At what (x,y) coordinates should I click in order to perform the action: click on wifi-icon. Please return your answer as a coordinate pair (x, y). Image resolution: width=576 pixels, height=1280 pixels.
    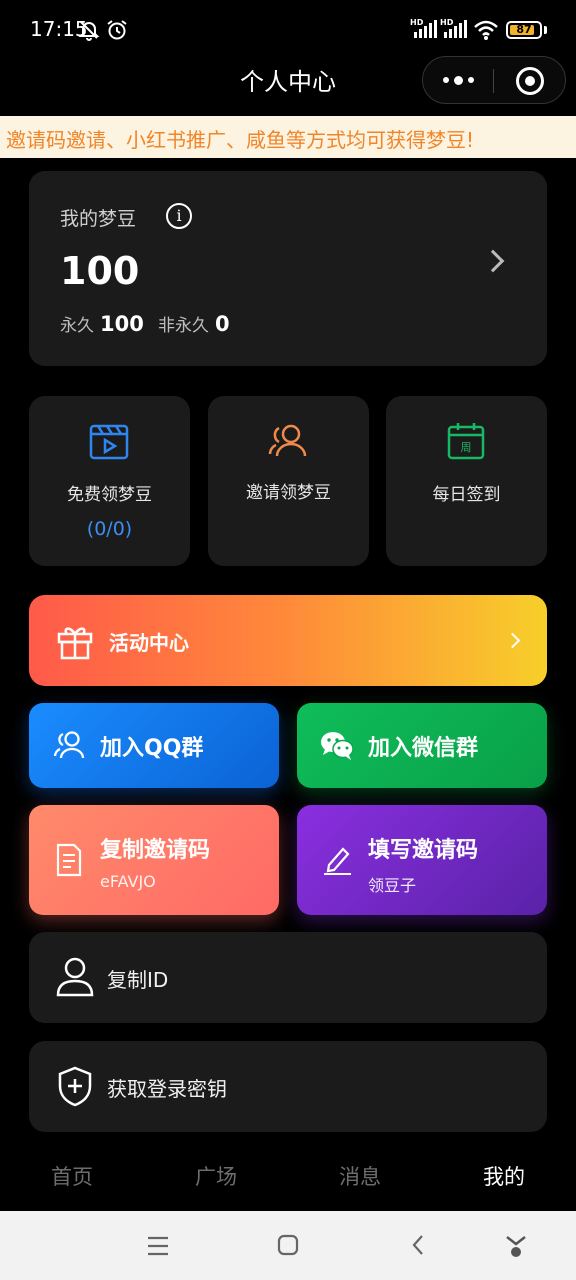
    Looking at the image, I should click on (486, 30).